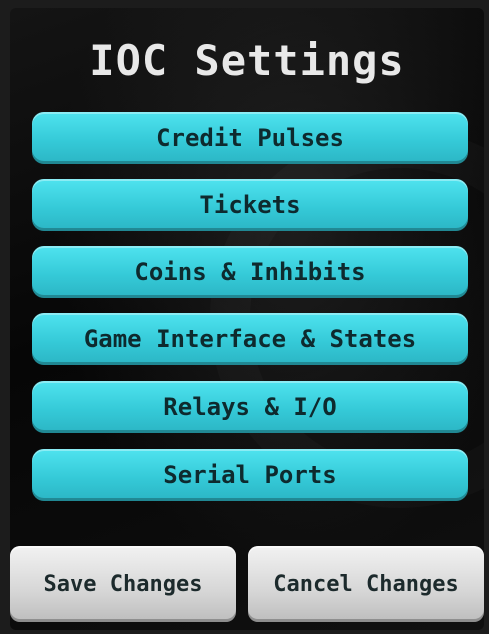  I want to click on coins-inhibits-button: Coins & Inhibits, so click(250, 272).